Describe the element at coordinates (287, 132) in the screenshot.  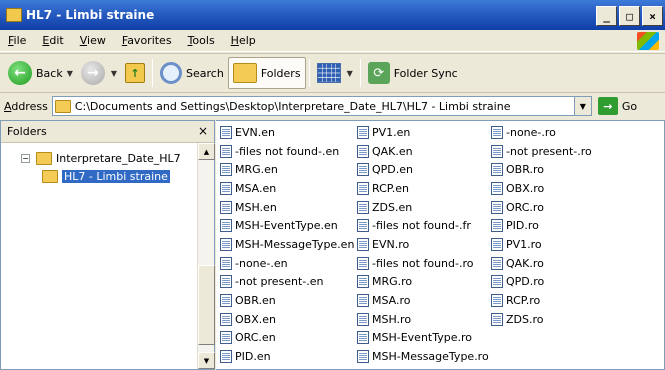
I see `file-item: EVN.en` at that location.